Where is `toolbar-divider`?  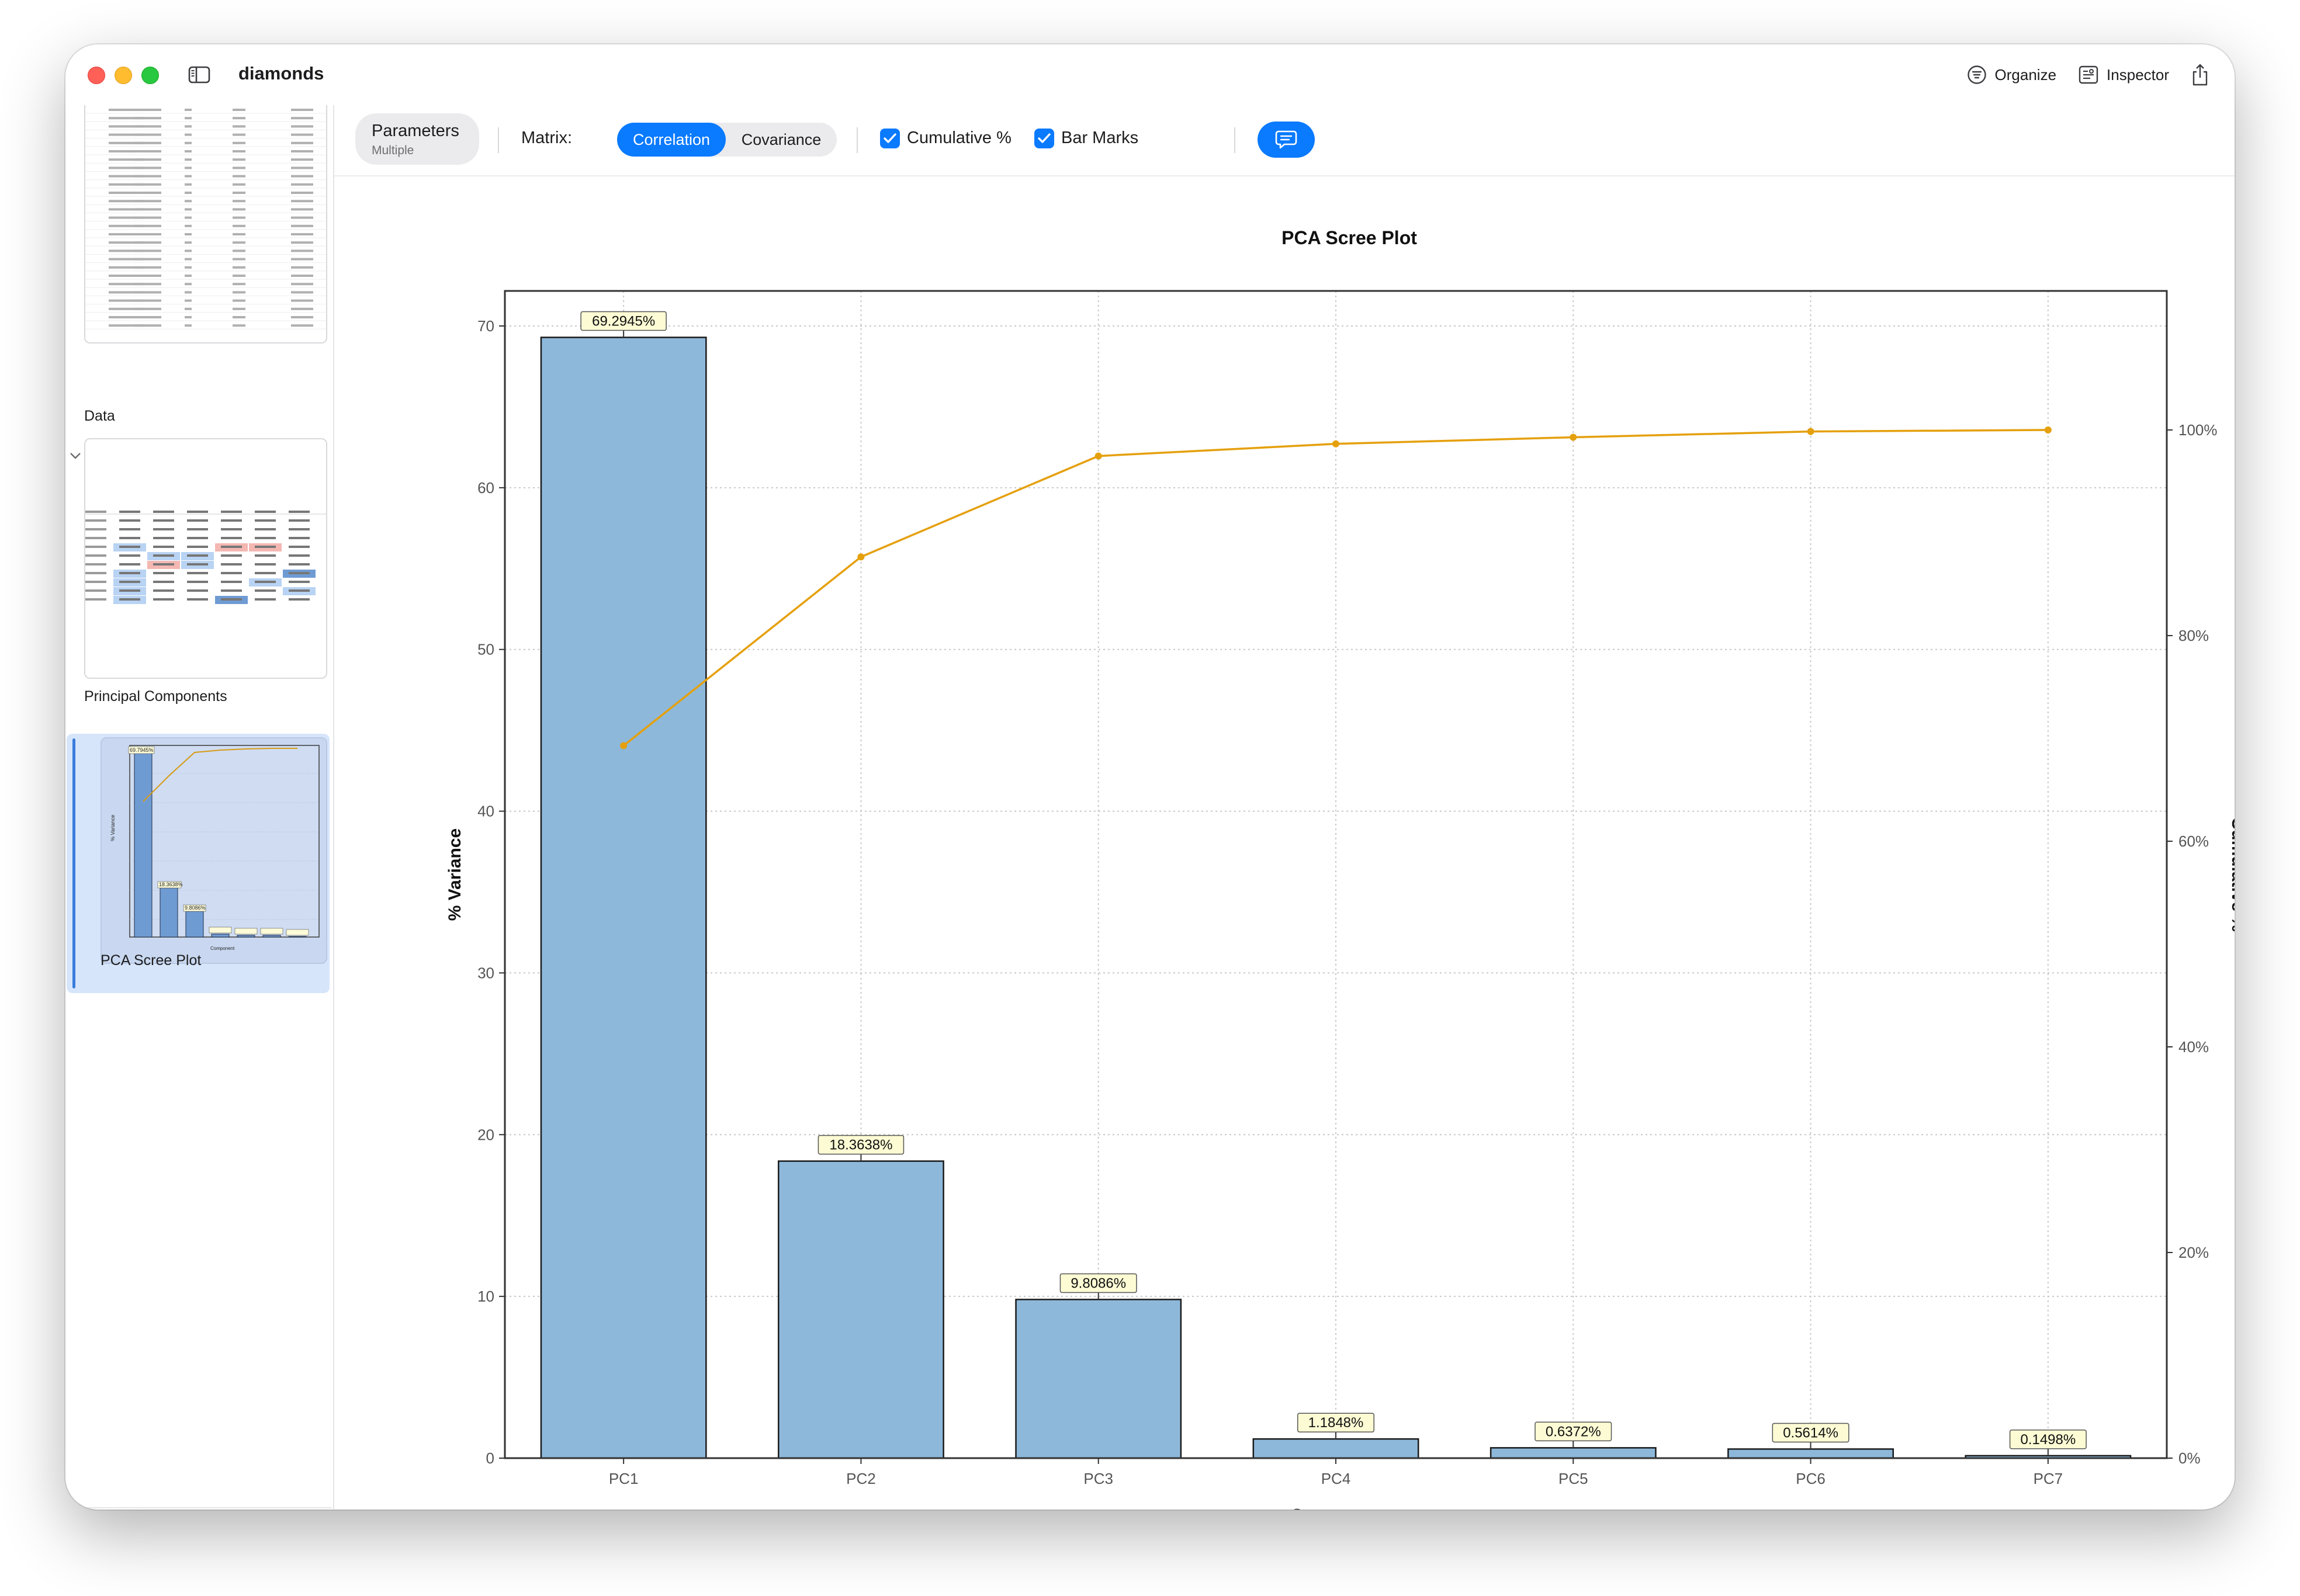
toolbar-divider is located at coordinates (857, 140).